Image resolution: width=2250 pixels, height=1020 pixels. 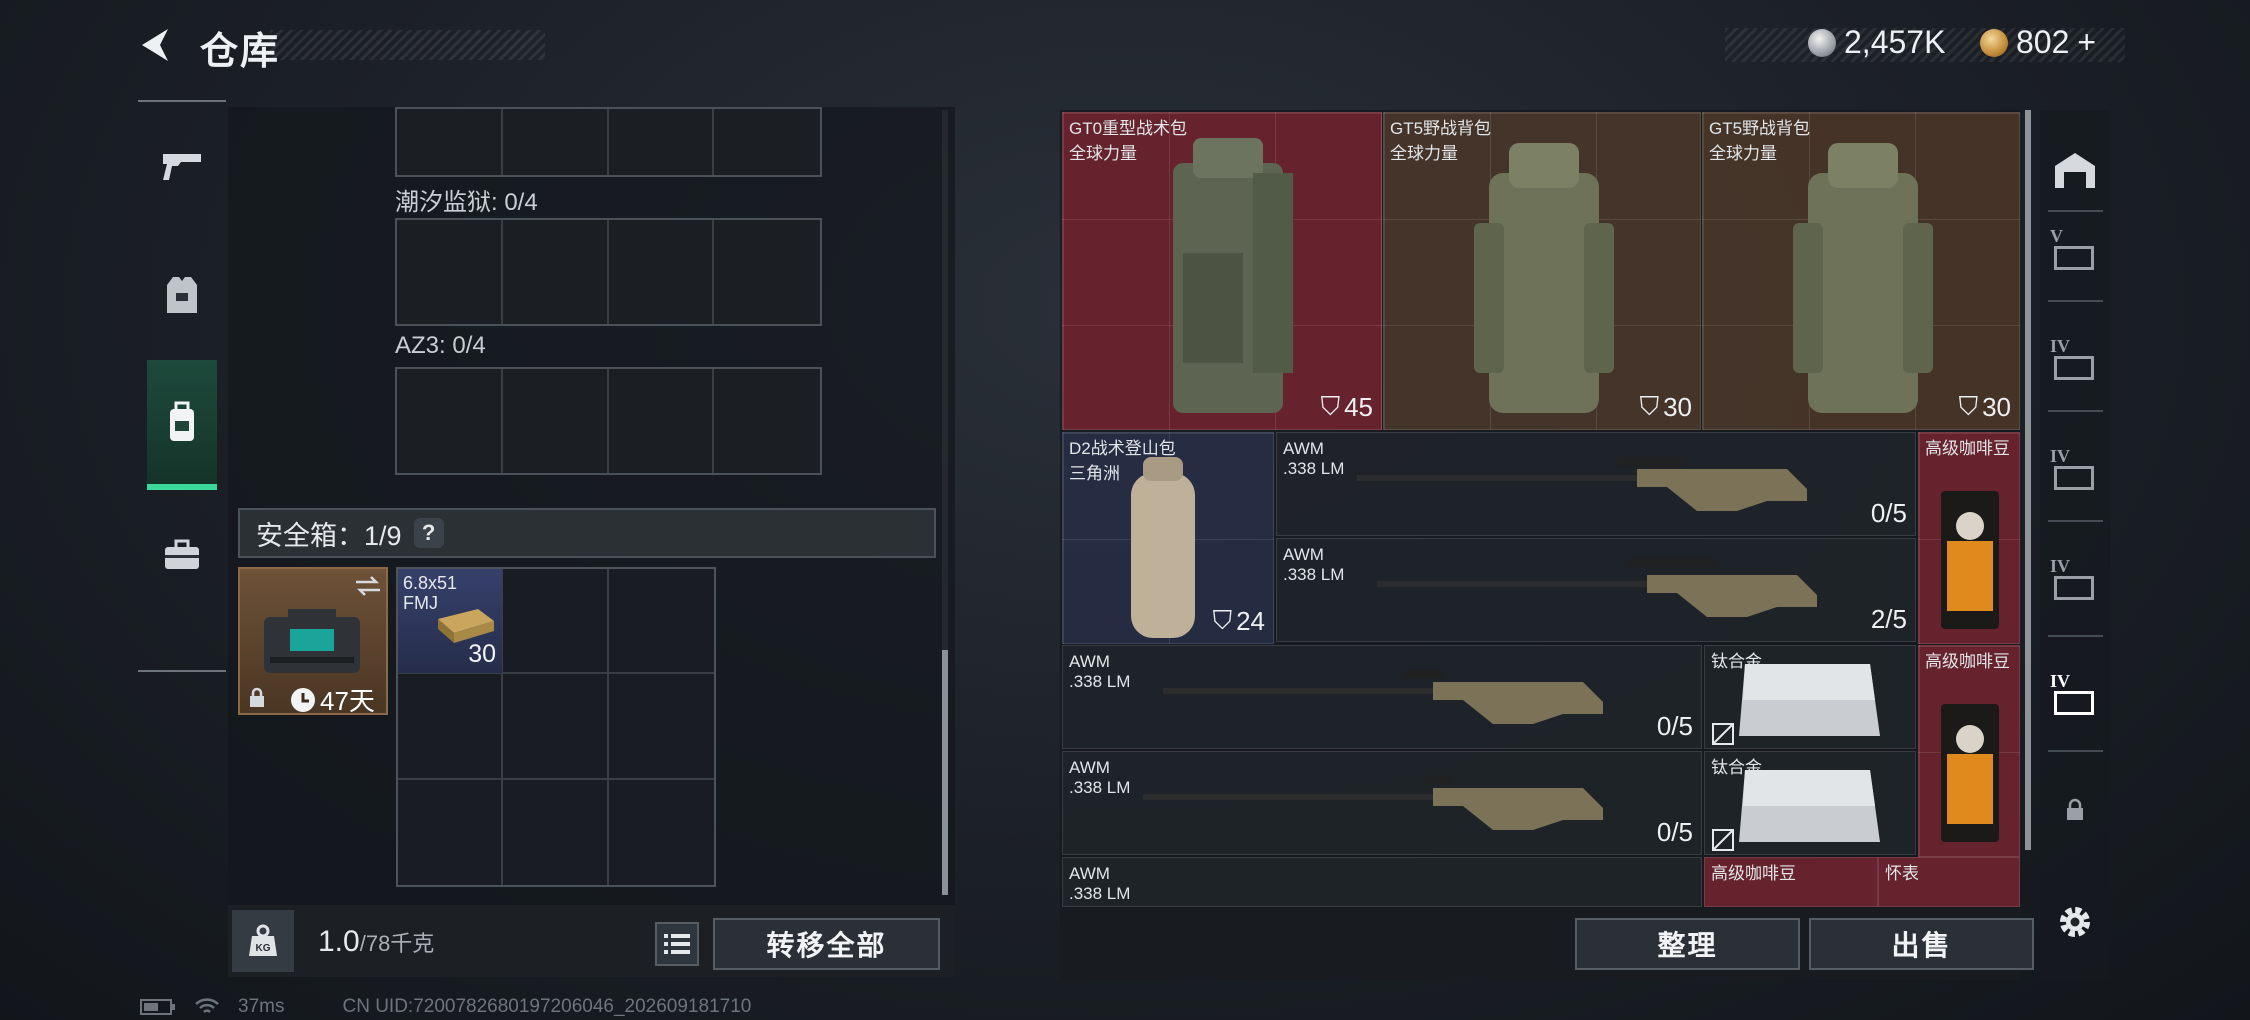 I want to click on back-button, so click(x=158, y=45).